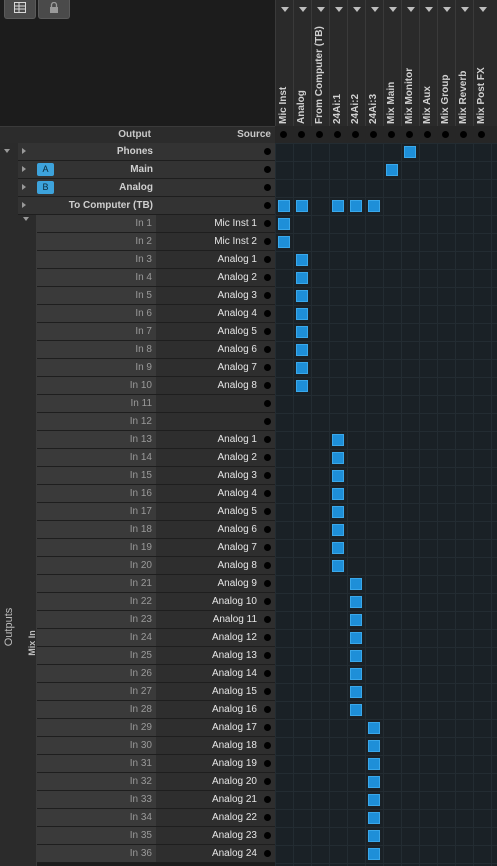  Describe the element at coordinates (156, 314) in the screenshot. I see `table-row: In 6 Analog 4` at that location.